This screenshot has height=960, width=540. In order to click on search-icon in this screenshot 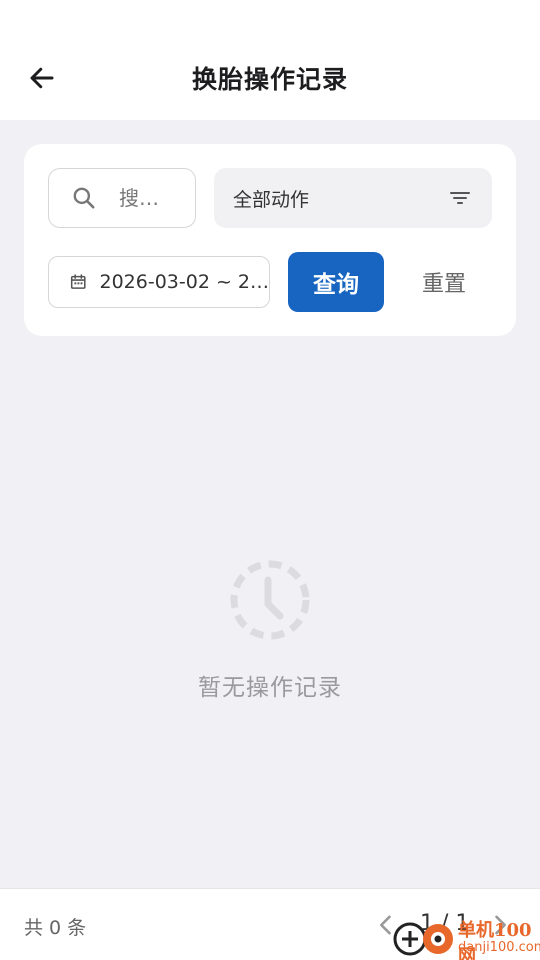, I will do `click(84, 198)`.